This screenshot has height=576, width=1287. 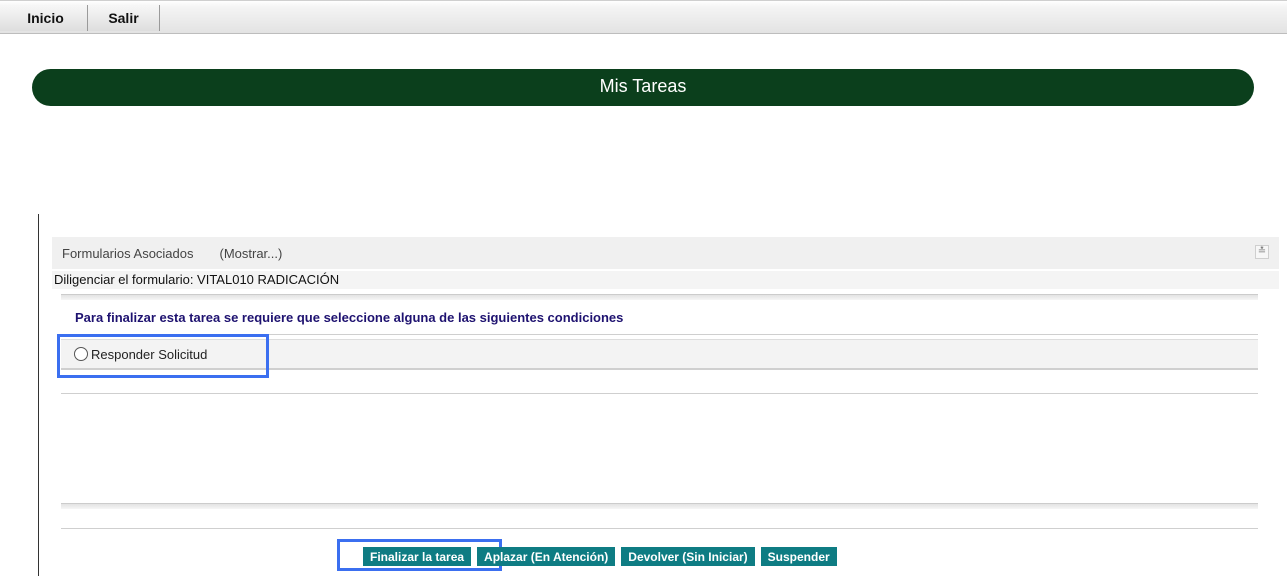 What do you see at coordinates (659, 354) in the screenshot?
I see `condition-option-row: Responder Solicitud` at bounding box center [659, 354].